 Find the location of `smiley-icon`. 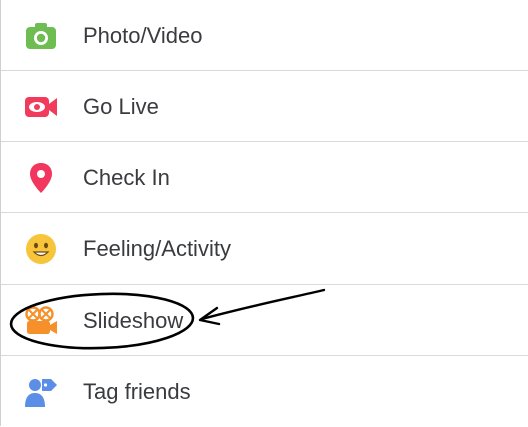

smiley-icon is located at coordinates (41, 249).